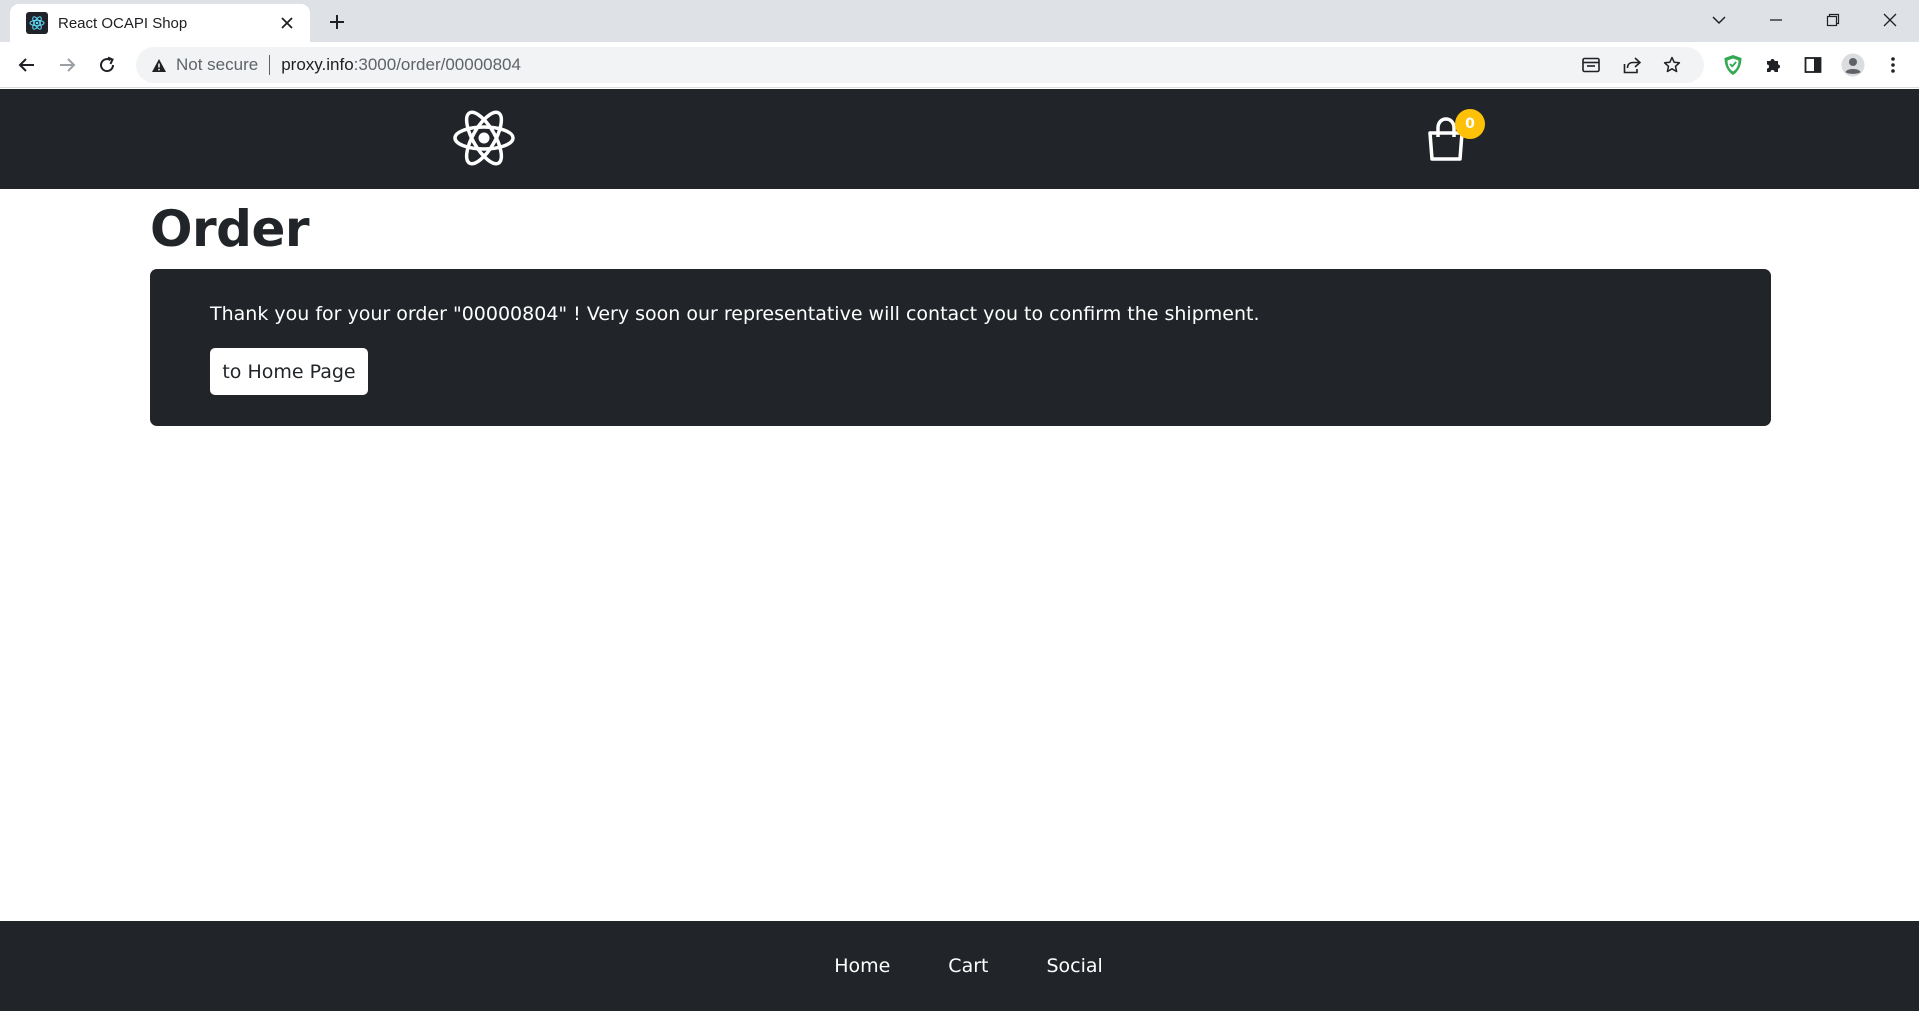  I want to click on reload-icon, so click(107, 65).